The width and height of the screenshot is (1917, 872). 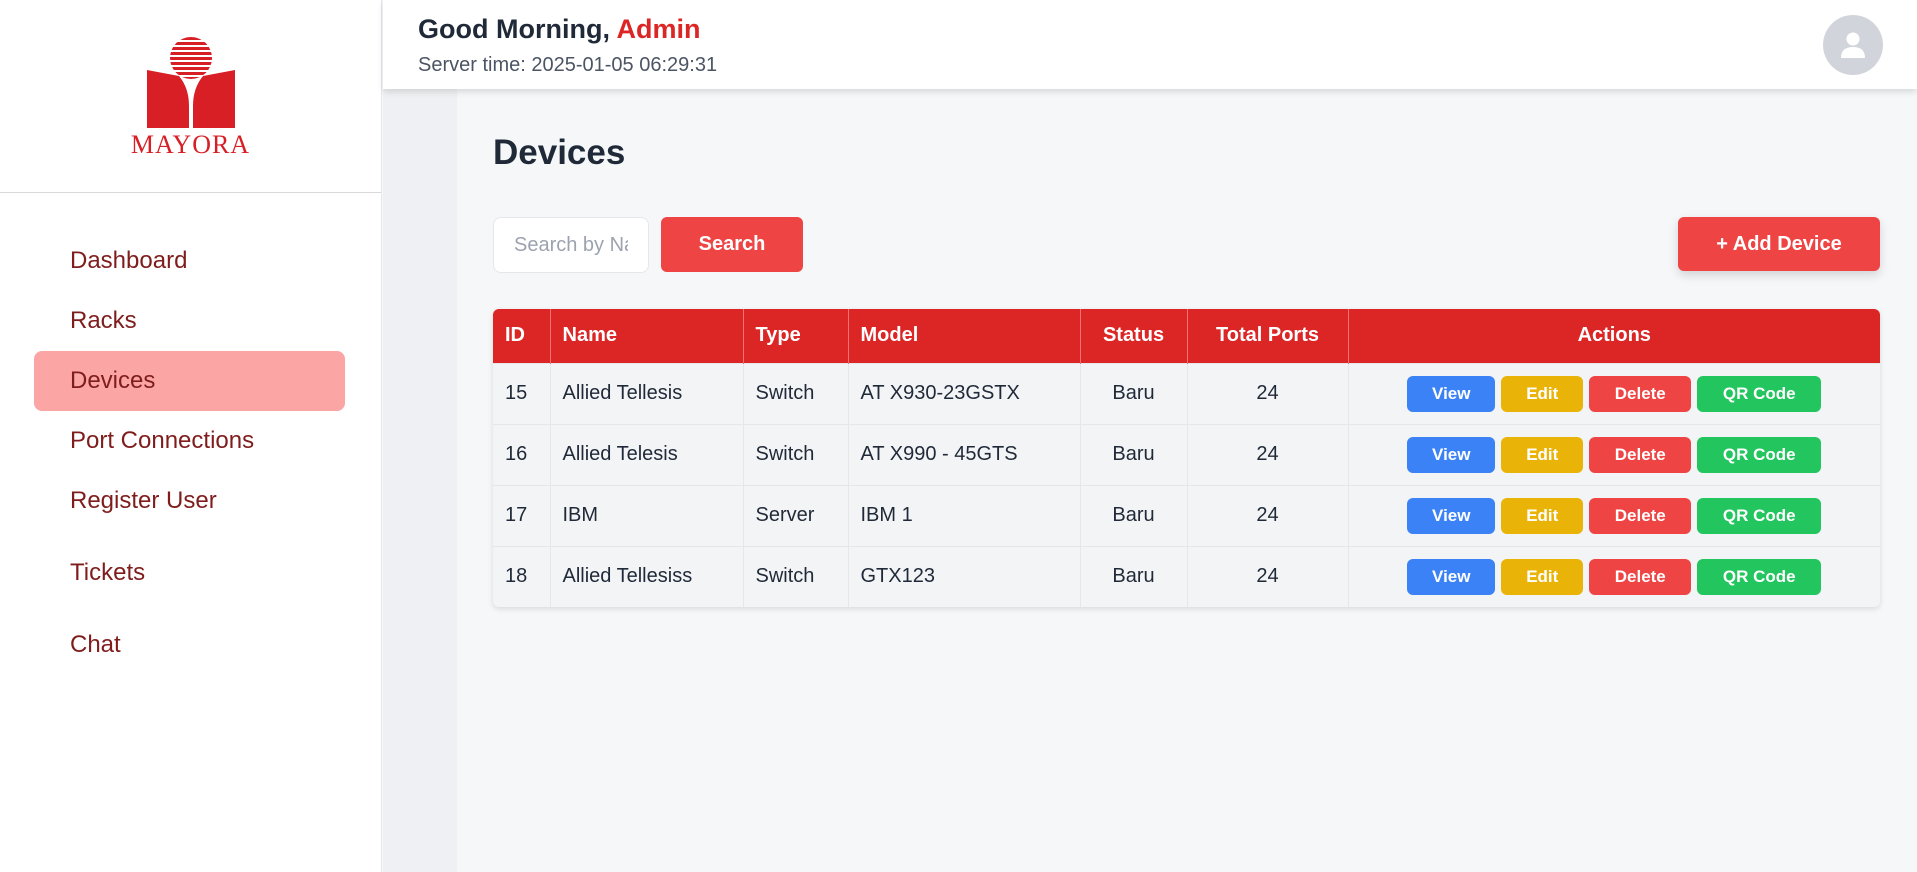 I want to click on cell-model: AT X930-23GSTX, so click(x=964, y=393).